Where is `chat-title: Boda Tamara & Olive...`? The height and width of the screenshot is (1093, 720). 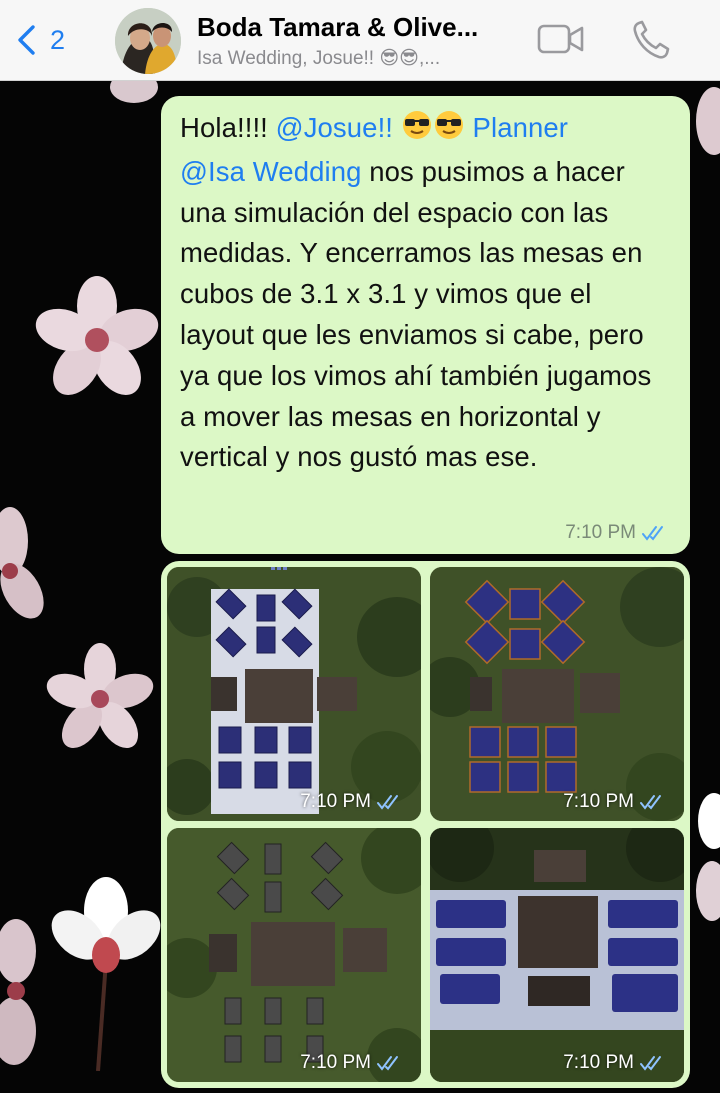 chat-title: Boda Tamara & Olive... is located at coordinates (357, 27).